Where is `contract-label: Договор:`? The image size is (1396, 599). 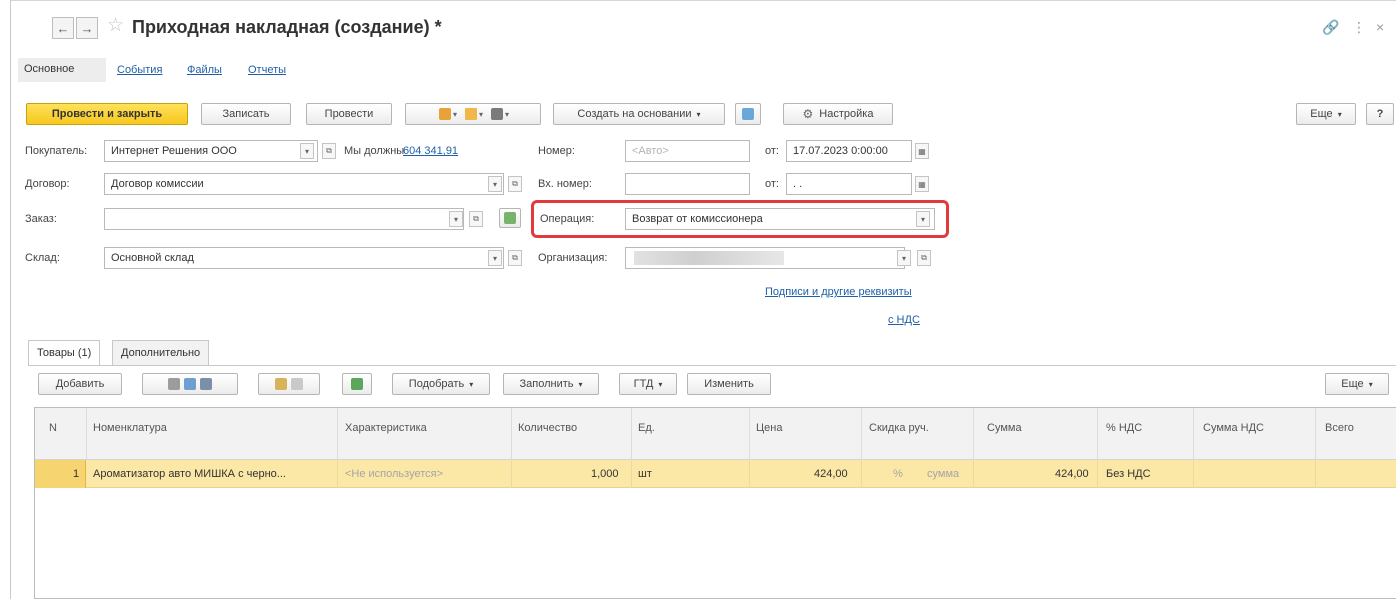
contract-label: Договор: is located at coordinates (47, 184).